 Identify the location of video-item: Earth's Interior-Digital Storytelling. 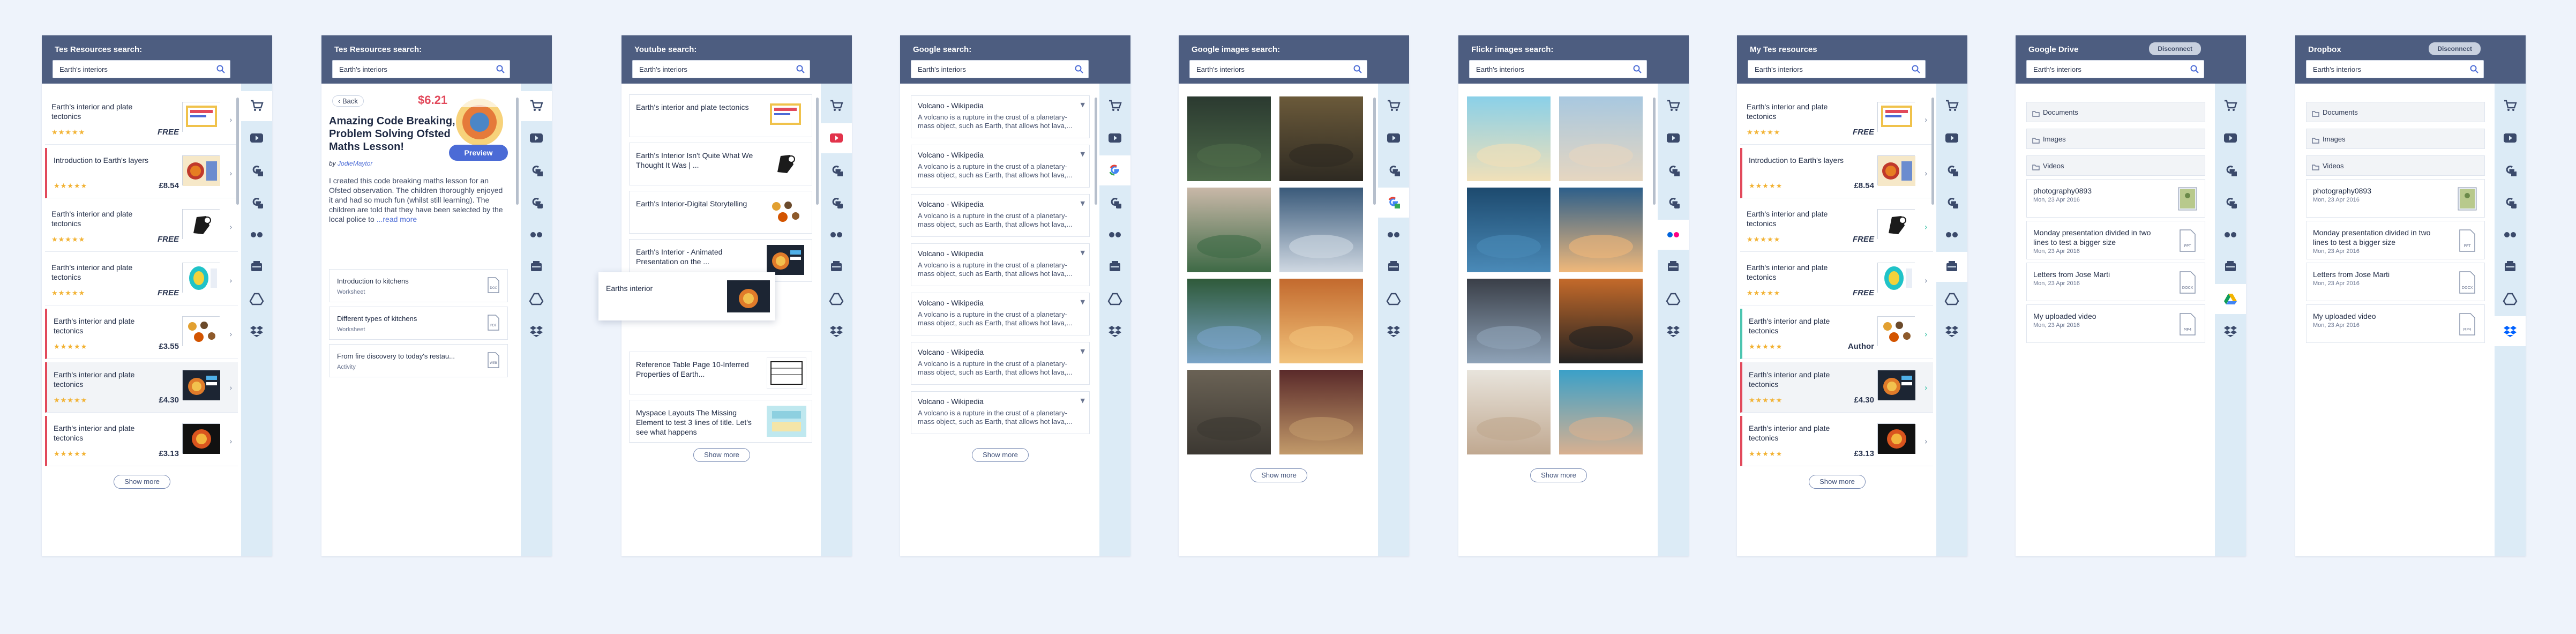
(720, 212).